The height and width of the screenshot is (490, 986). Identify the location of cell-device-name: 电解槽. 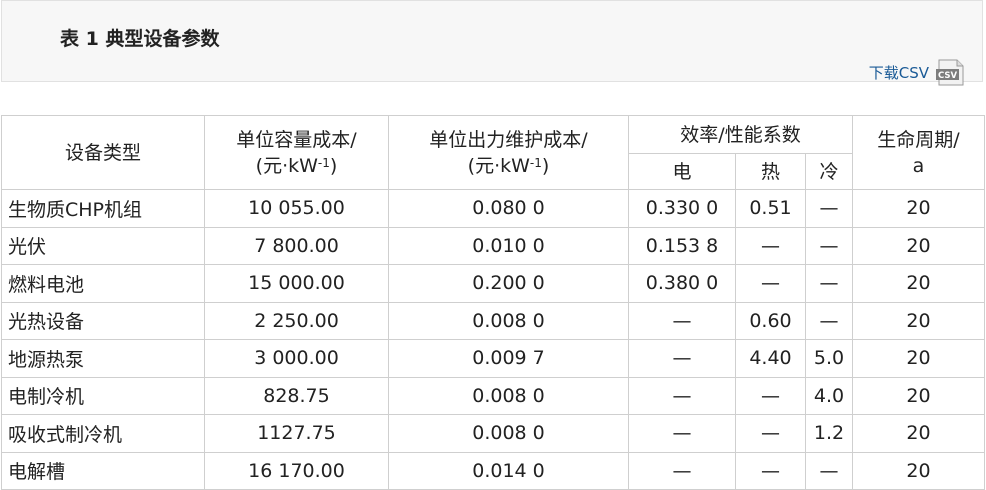
(103, 470).